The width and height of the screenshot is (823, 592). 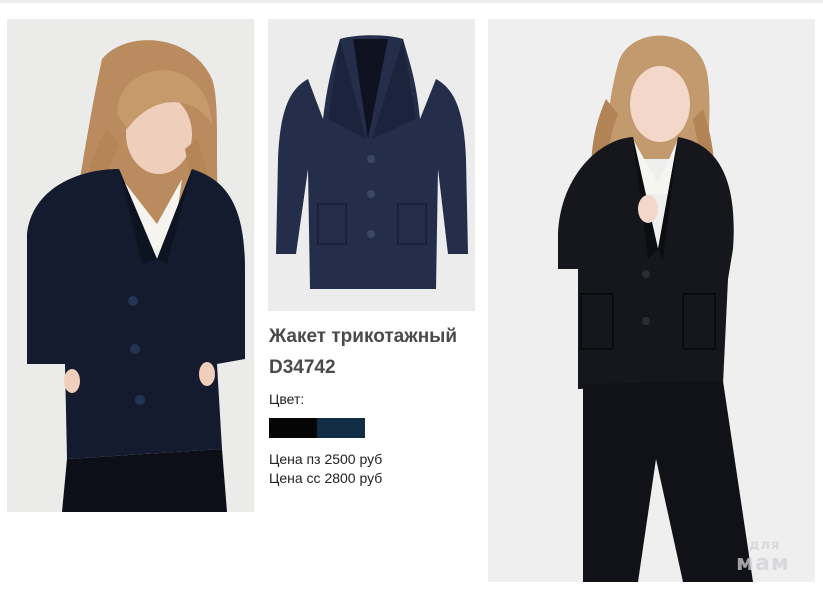 I want to click on color-swatch-black, so click(x=293, y=428).